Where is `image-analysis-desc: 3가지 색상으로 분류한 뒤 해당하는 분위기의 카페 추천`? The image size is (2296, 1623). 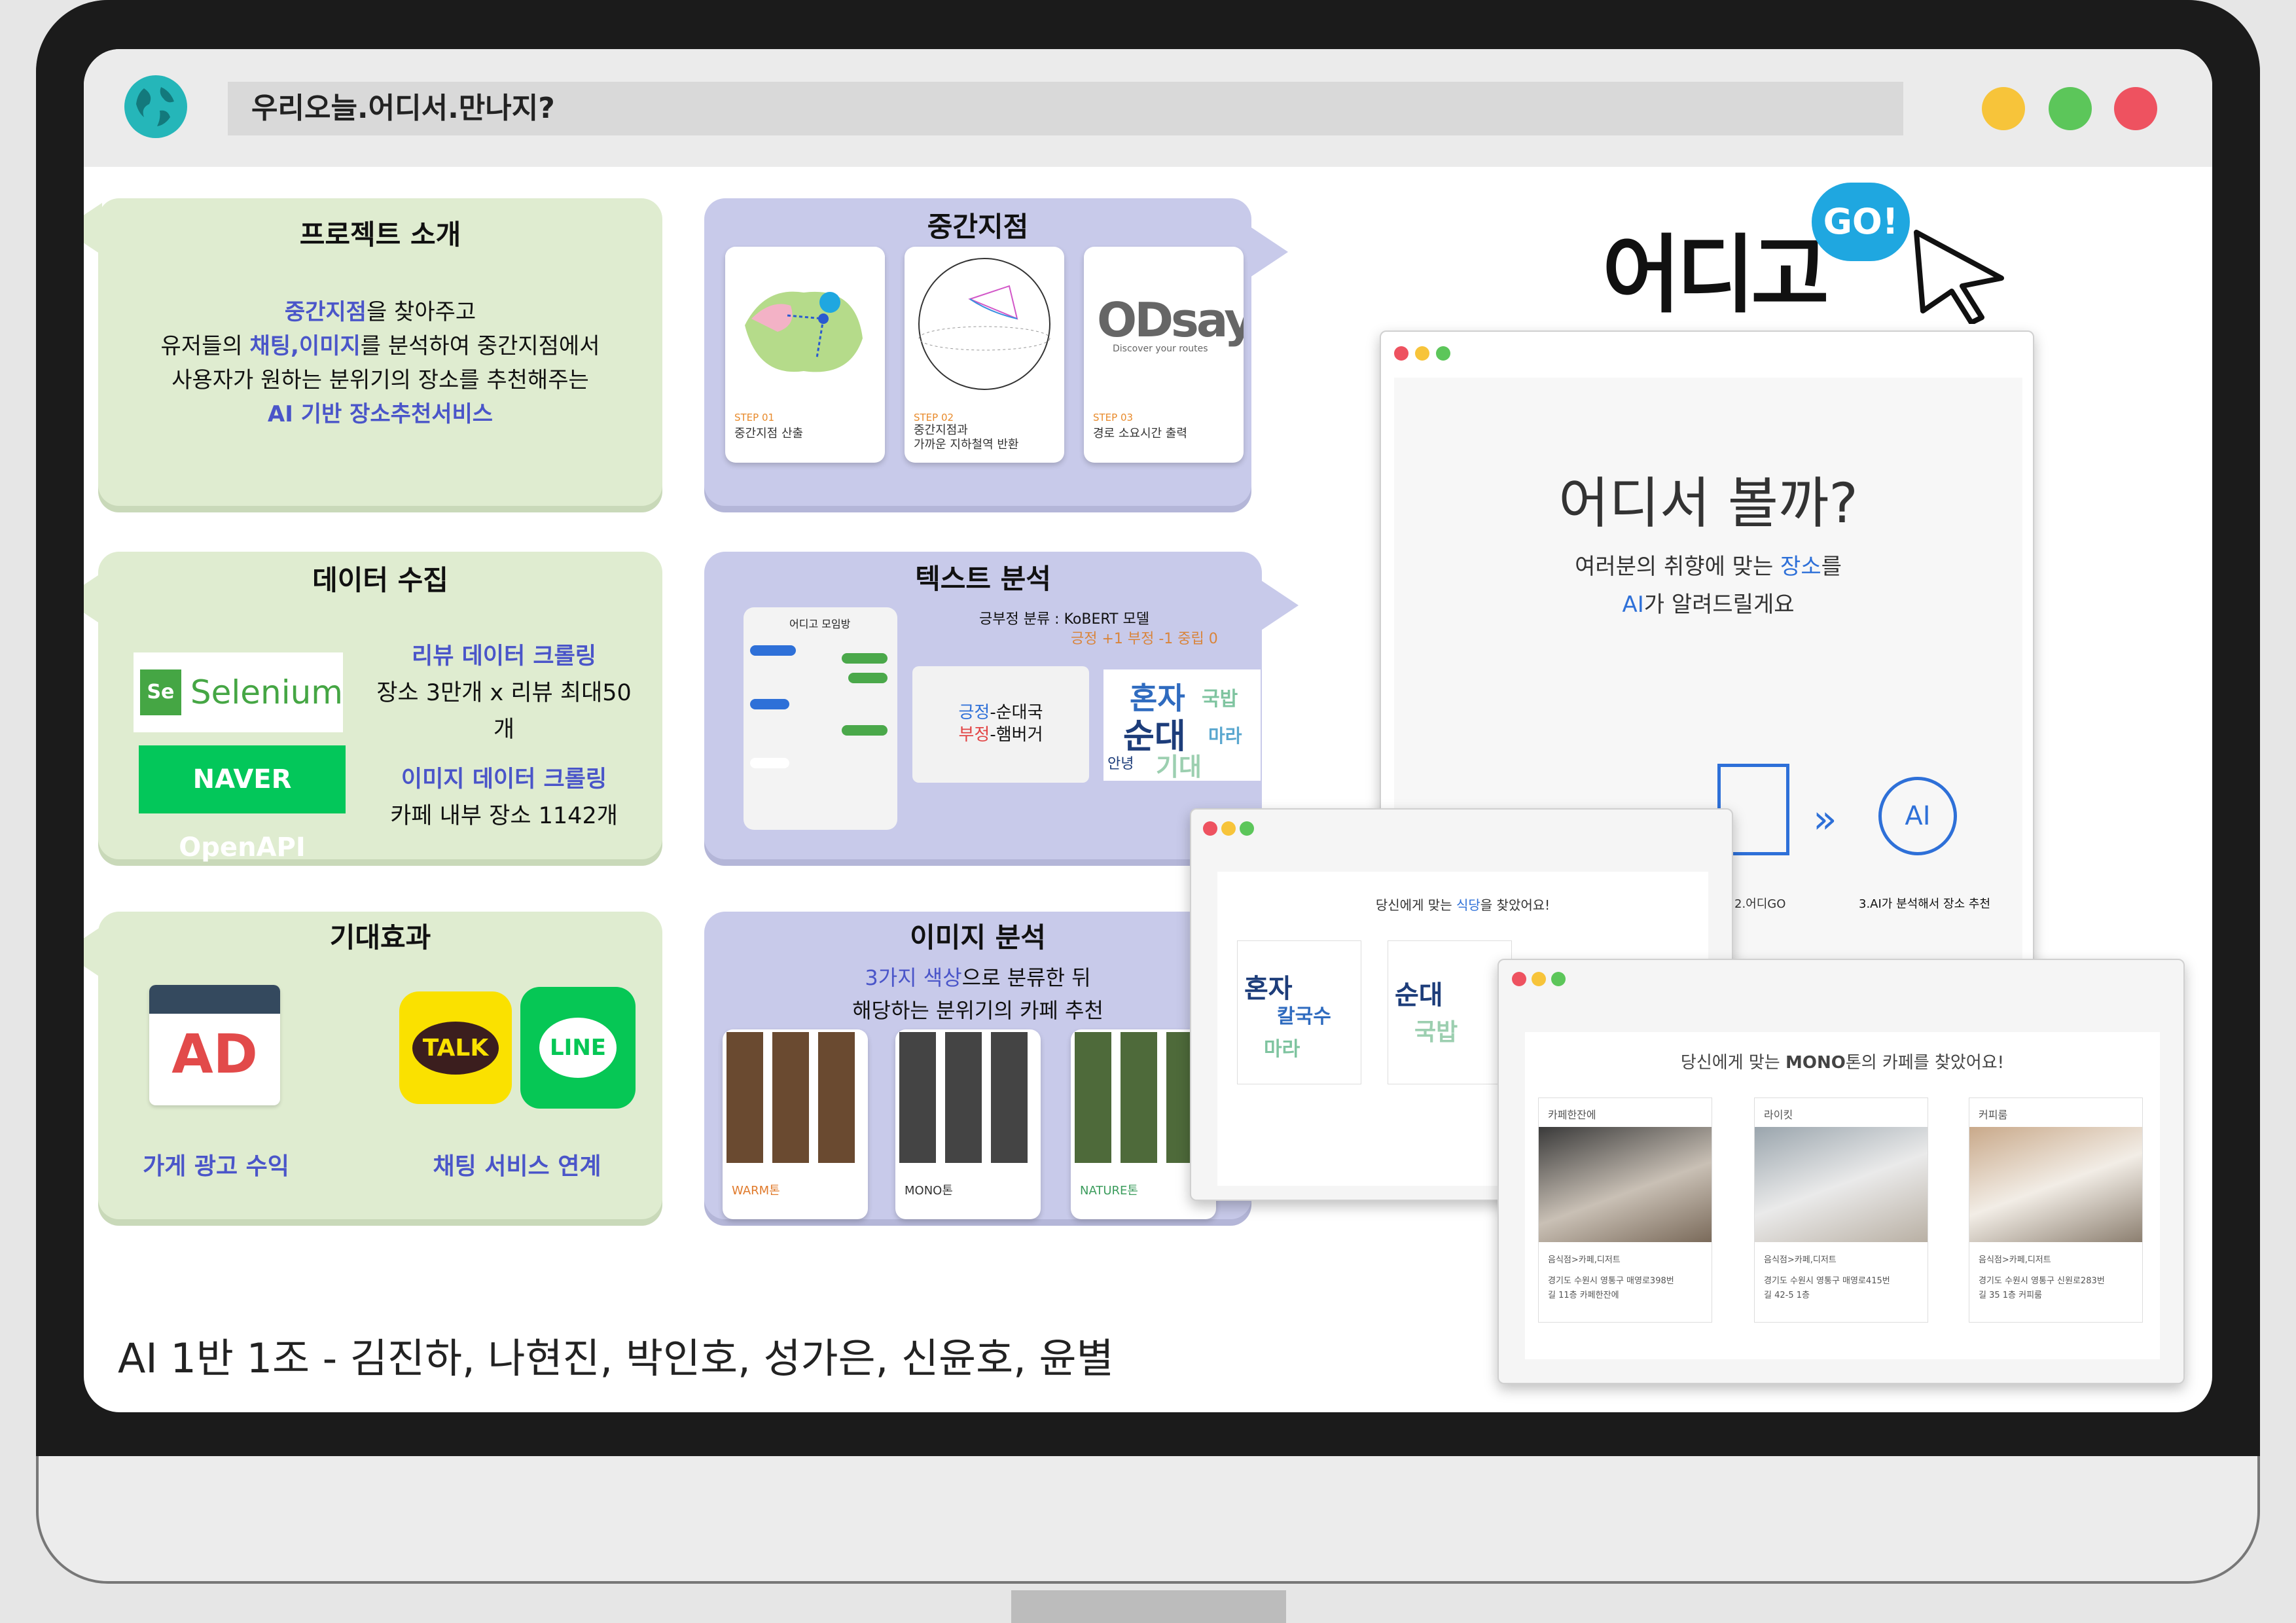 image-analysis-desc: 3가지 색상으로 분류한 뒤 해당하는 분위기의 카페 추천 is located at coordinates (977, 994).